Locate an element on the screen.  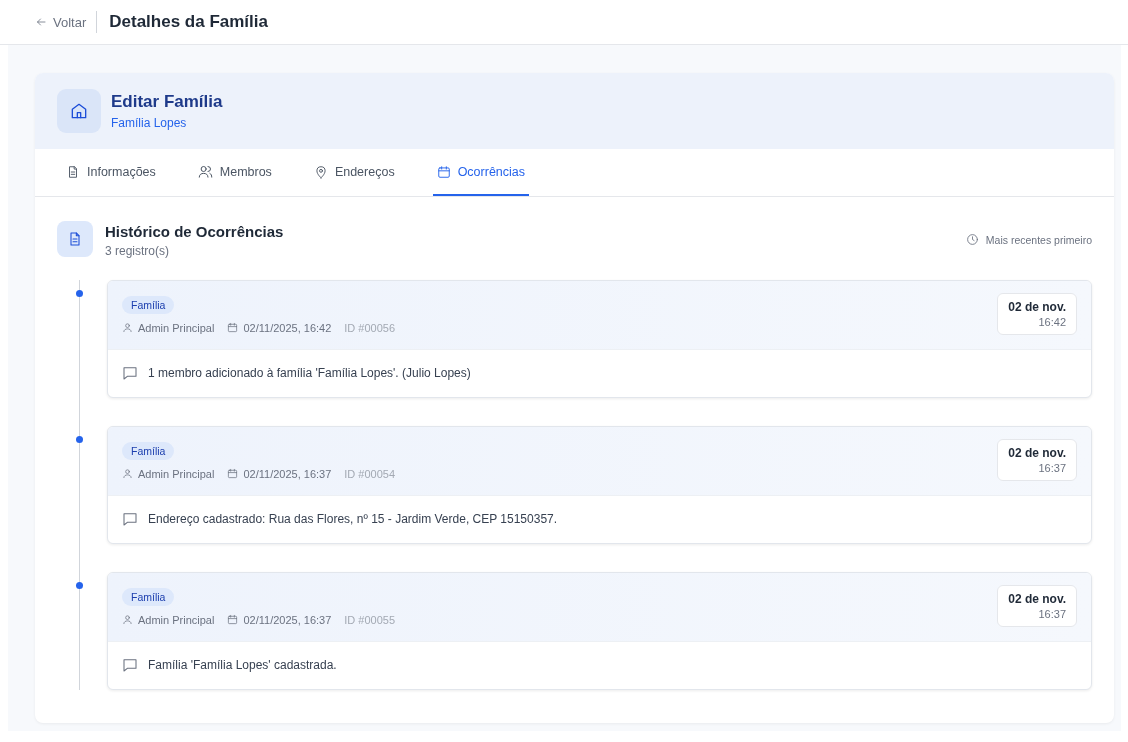
occurrence-message: Família 'Família Lopes' cadastrada. is located at coordinates (242, 665).